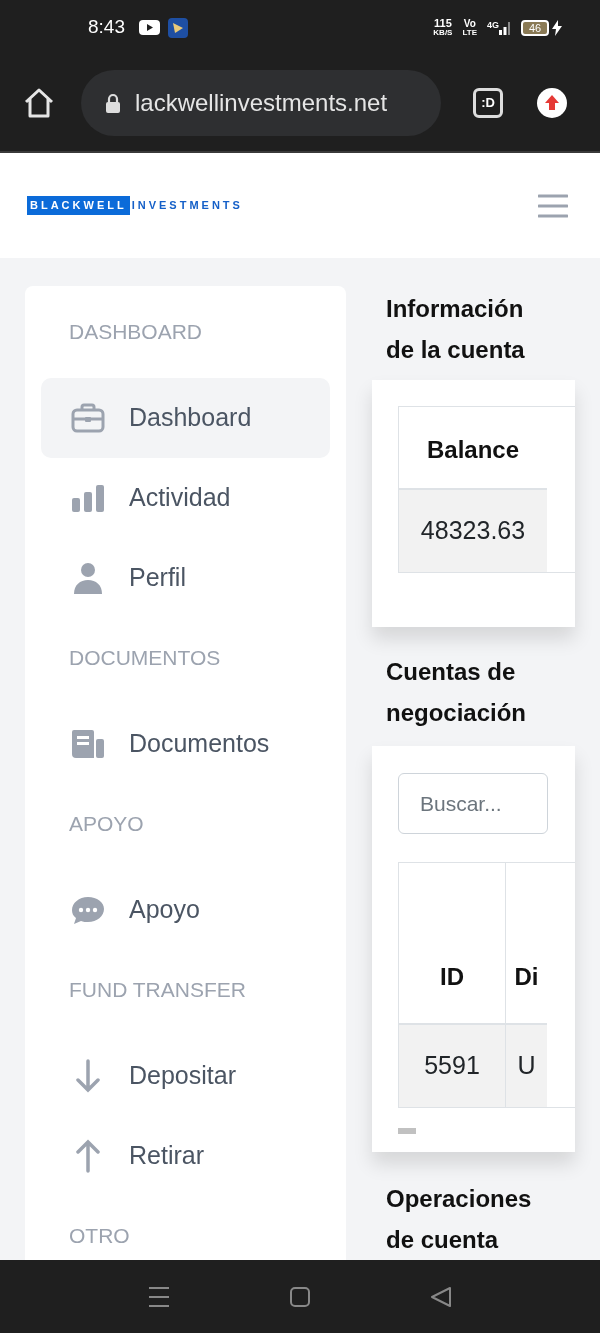 The height and width of the screenshot is (1333, 600). I want to click on battery-level: 46, so click(535, 27).